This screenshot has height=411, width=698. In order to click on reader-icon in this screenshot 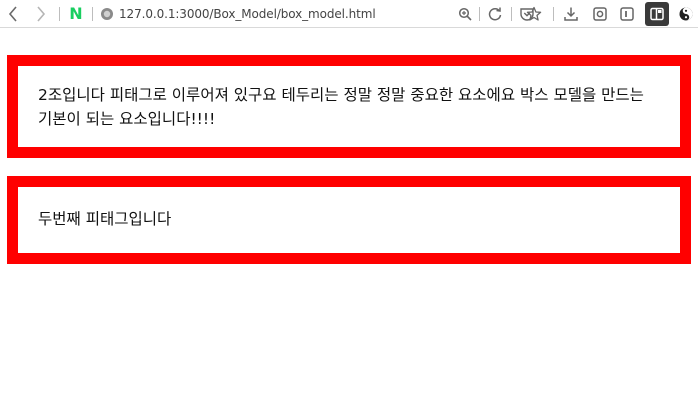, I will do `click(627, 14)`.